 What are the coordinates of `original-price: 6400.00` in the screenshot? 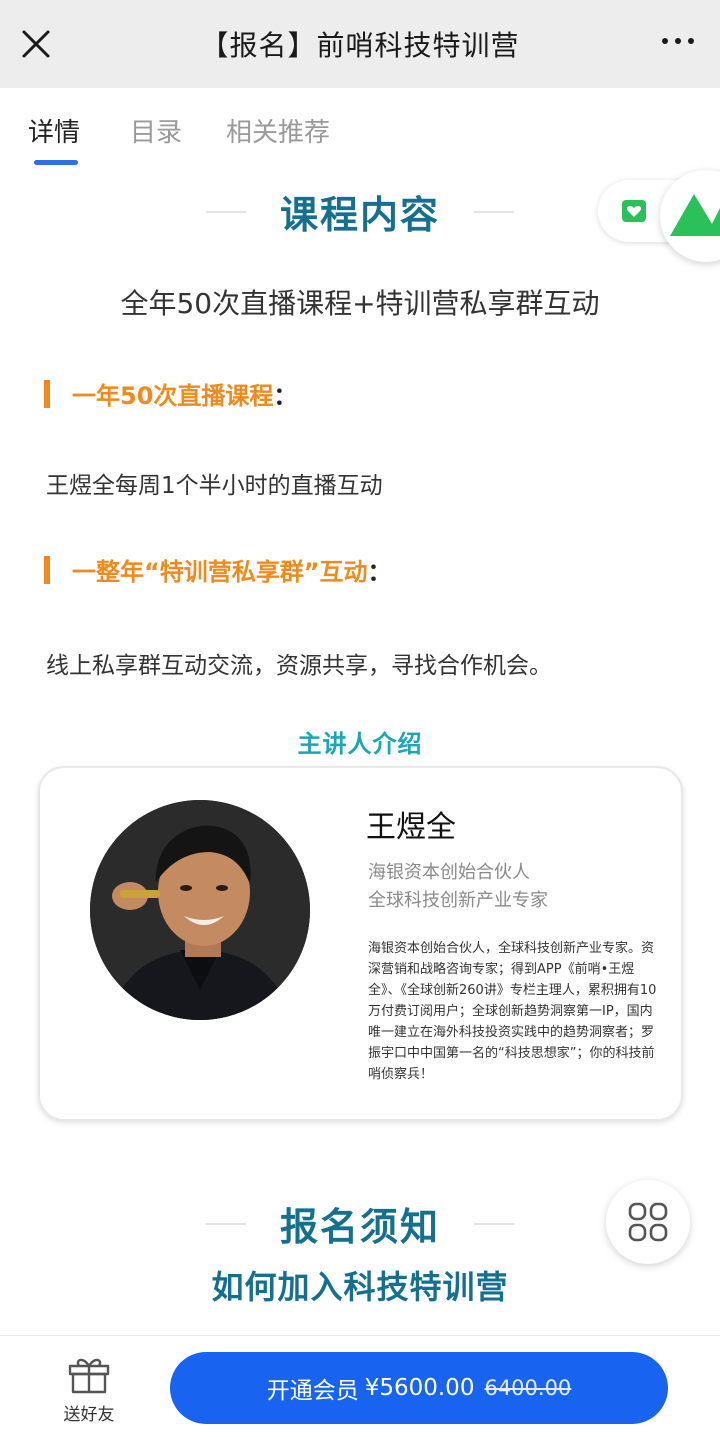 It's located at (528, 1388).